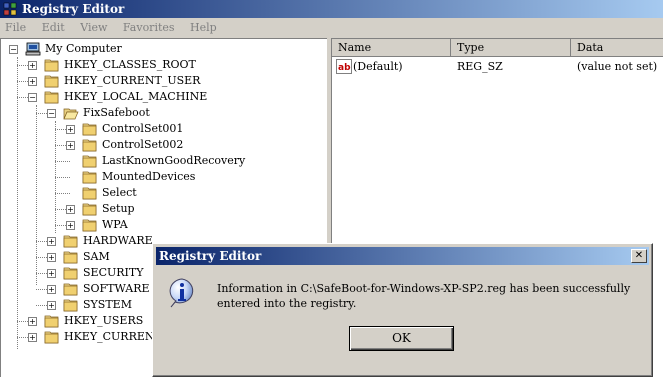  I want to click on tree-item-label: SECURITY, so click(113, 272).